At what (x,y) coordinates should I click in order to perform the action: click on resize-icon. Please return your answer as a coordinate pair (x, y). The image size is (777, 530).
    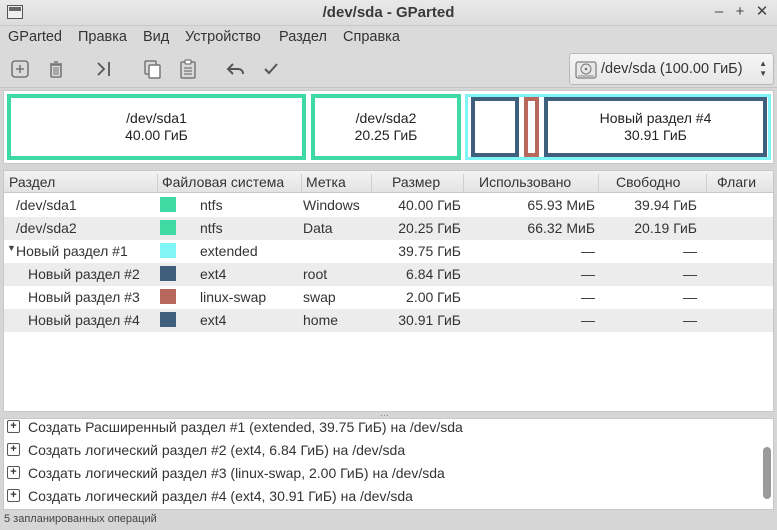
    Looking at the image, I should click on (103, 69).